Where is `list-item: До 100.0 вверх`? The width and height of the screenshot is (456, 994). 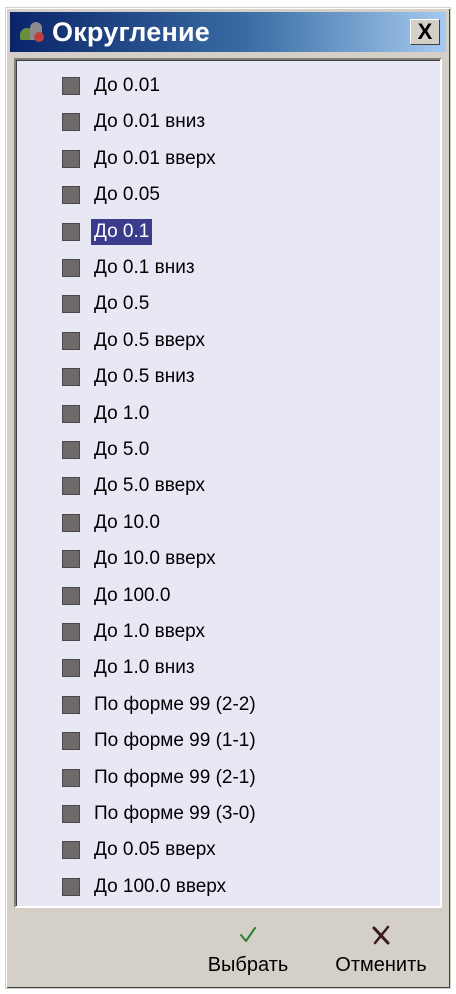
list-item: До 100.0 вверх is located at coordinates (145, 887).